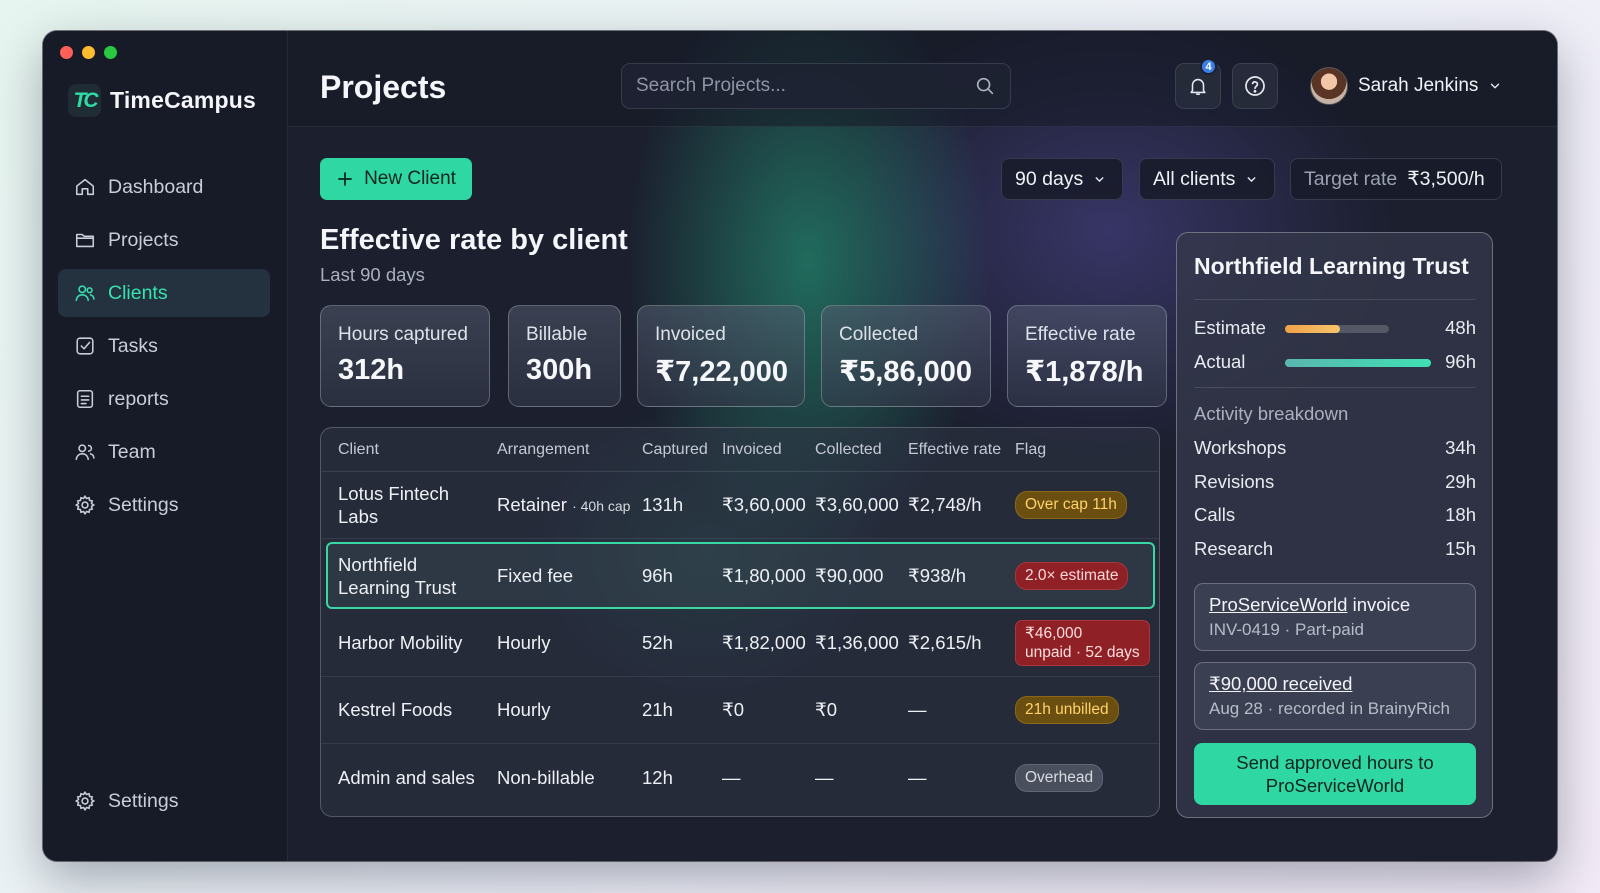  I want to click on breakdown-value: 18h, so click(1460, 514).